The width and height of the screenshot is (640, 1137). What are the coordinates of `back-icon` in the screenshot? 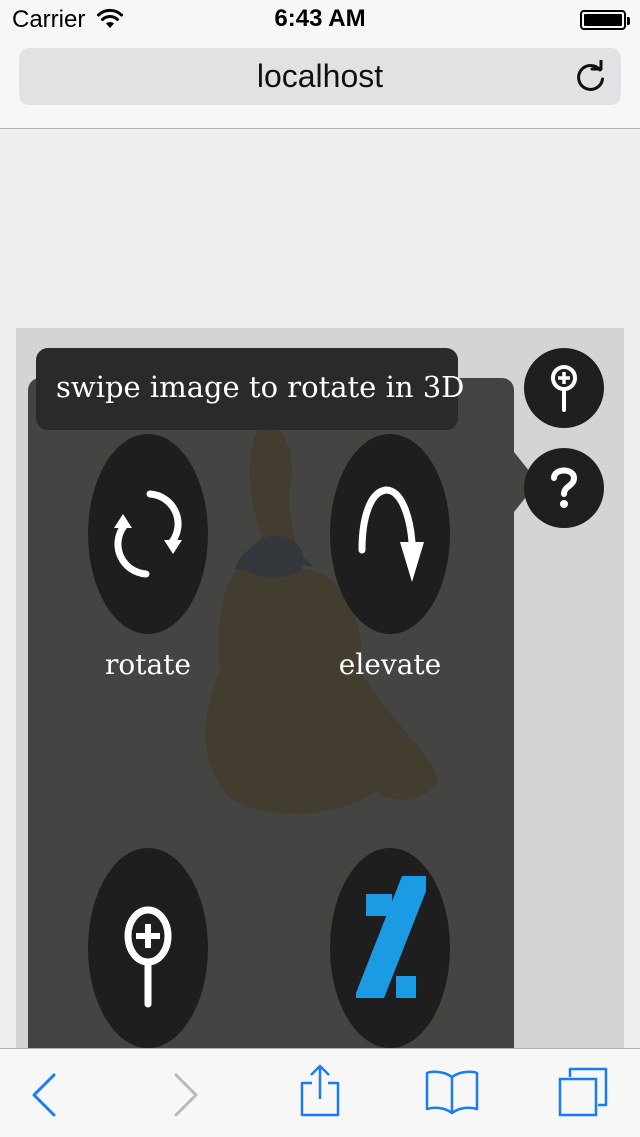 It's located at (44, 1095).